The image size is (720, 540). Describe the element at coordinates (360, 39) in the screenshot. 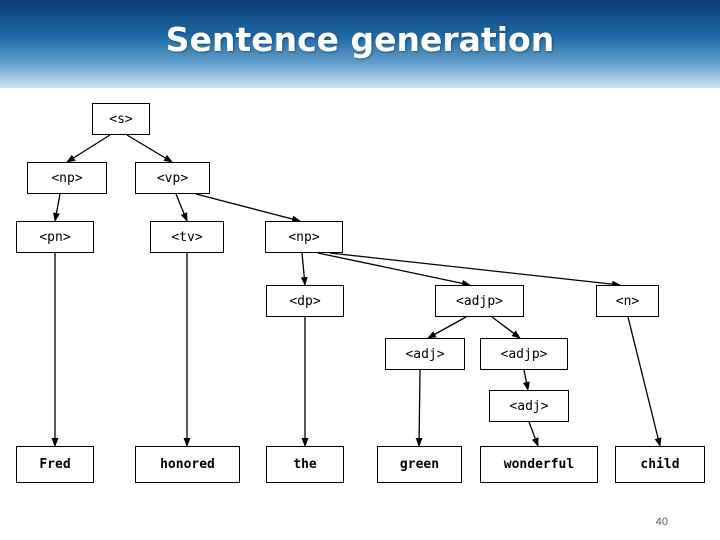

I see `page-title: Sentence generation` at that location.